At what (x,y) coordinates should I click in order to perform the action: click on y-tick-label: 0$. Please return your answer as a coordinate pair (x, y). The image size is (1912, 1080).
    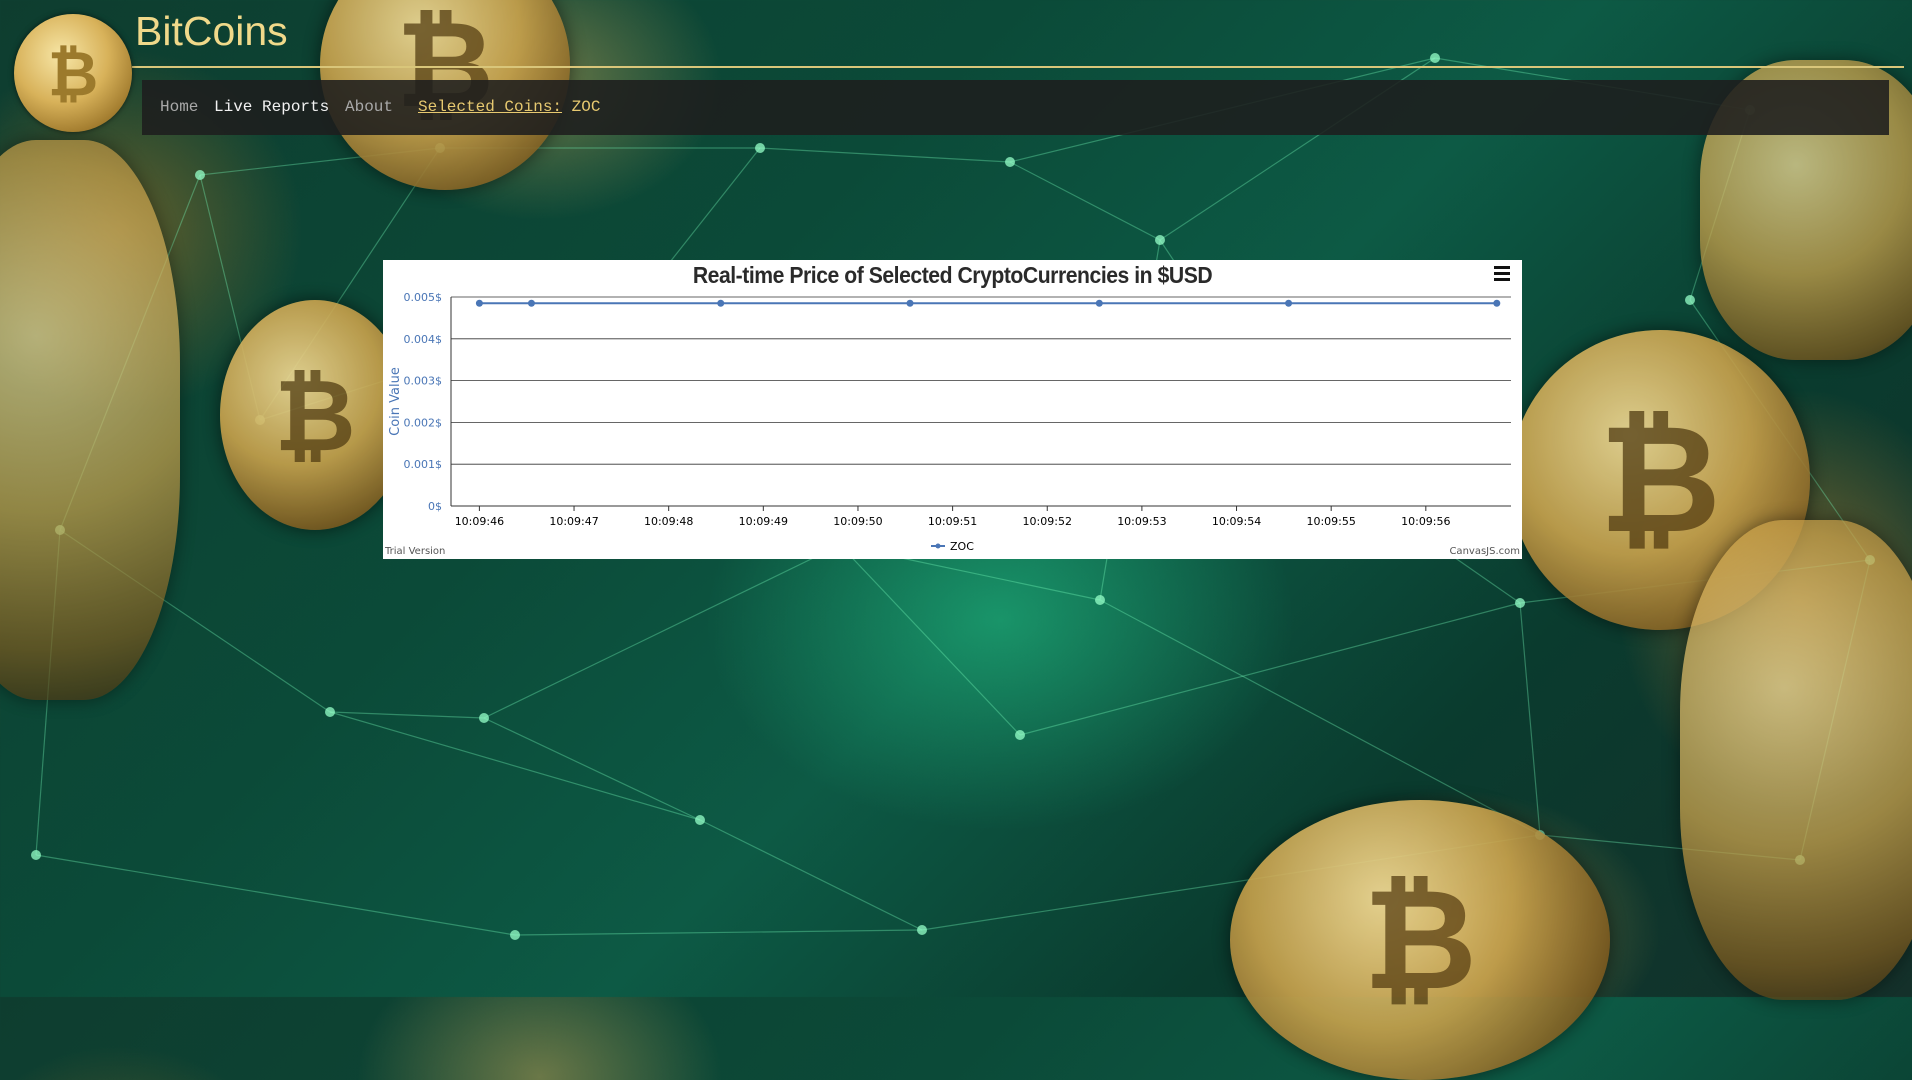
    Looking at the image, I should click on (435, 506).